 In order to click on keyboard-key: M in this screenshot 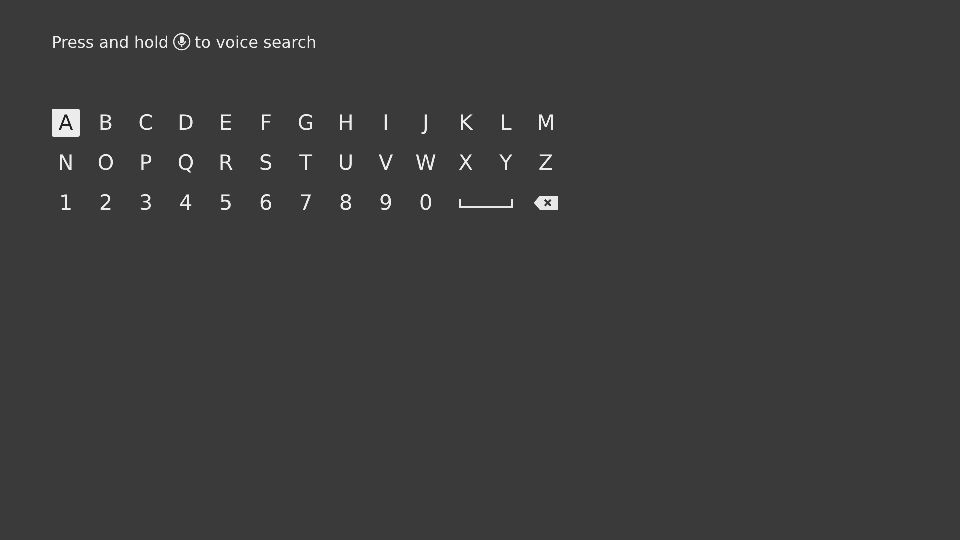, I will do `click(546, 123)`.